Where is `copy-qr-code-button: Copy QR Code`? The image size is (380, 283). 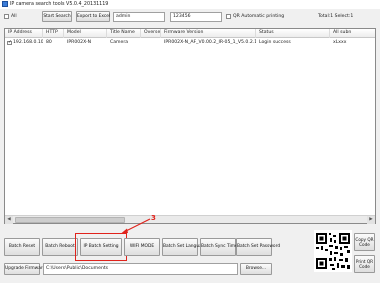
copy-qr-code-button: Copy QR Code is located at coordinates (364, 242).